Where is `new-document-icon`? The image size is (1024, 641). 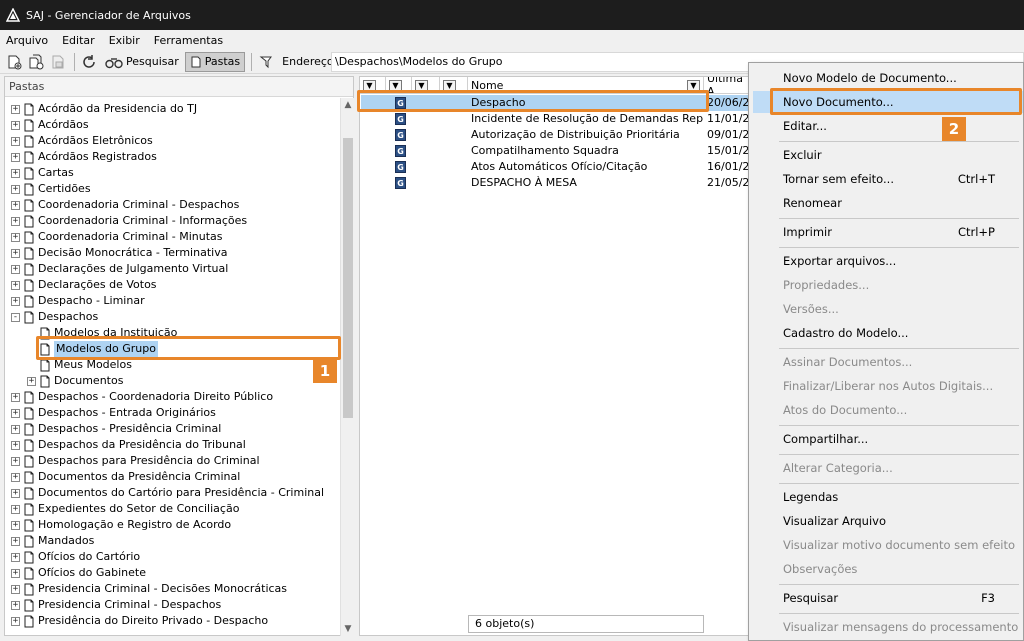
new-document-icon is located at coordinates (14, 62).